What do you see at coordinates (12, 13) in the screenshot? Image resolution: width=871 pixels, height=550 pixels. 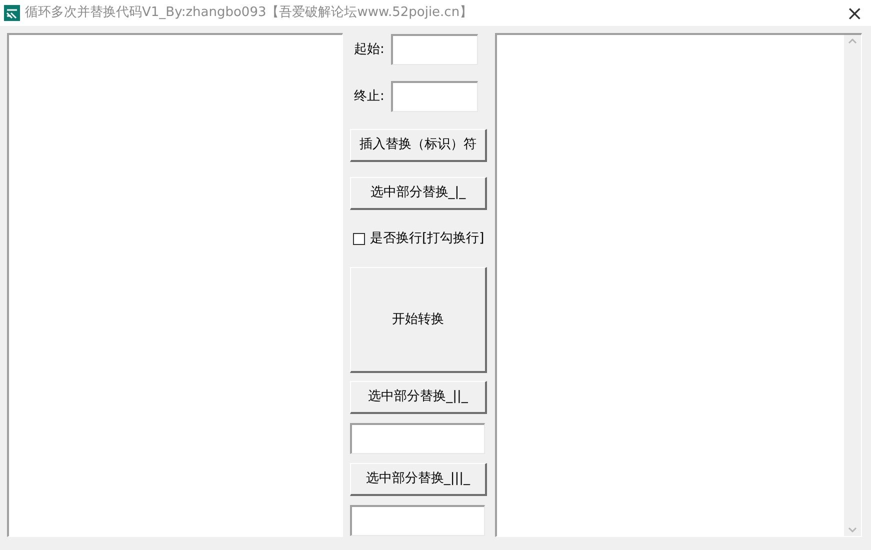 I see `app-icon` at bounding box center [12, 13].